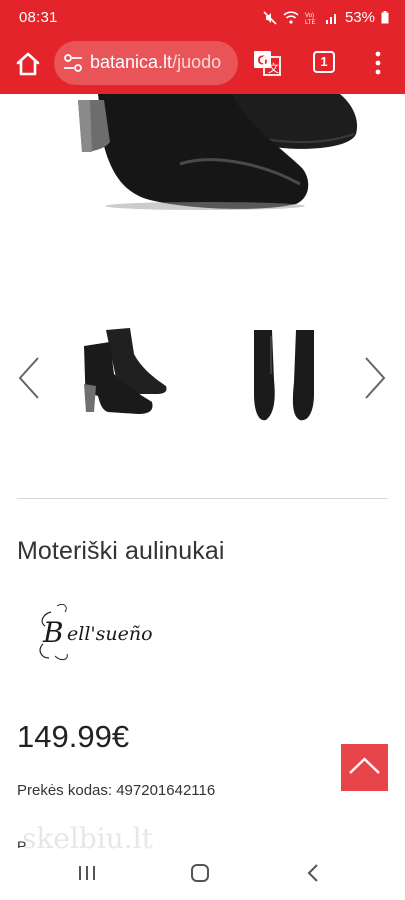 This screenshot has height=900, width=405. What do you see at coordinates (73, 63) in the screenshot?
I see `site-settings-icon` at bounding box center [73, 63].